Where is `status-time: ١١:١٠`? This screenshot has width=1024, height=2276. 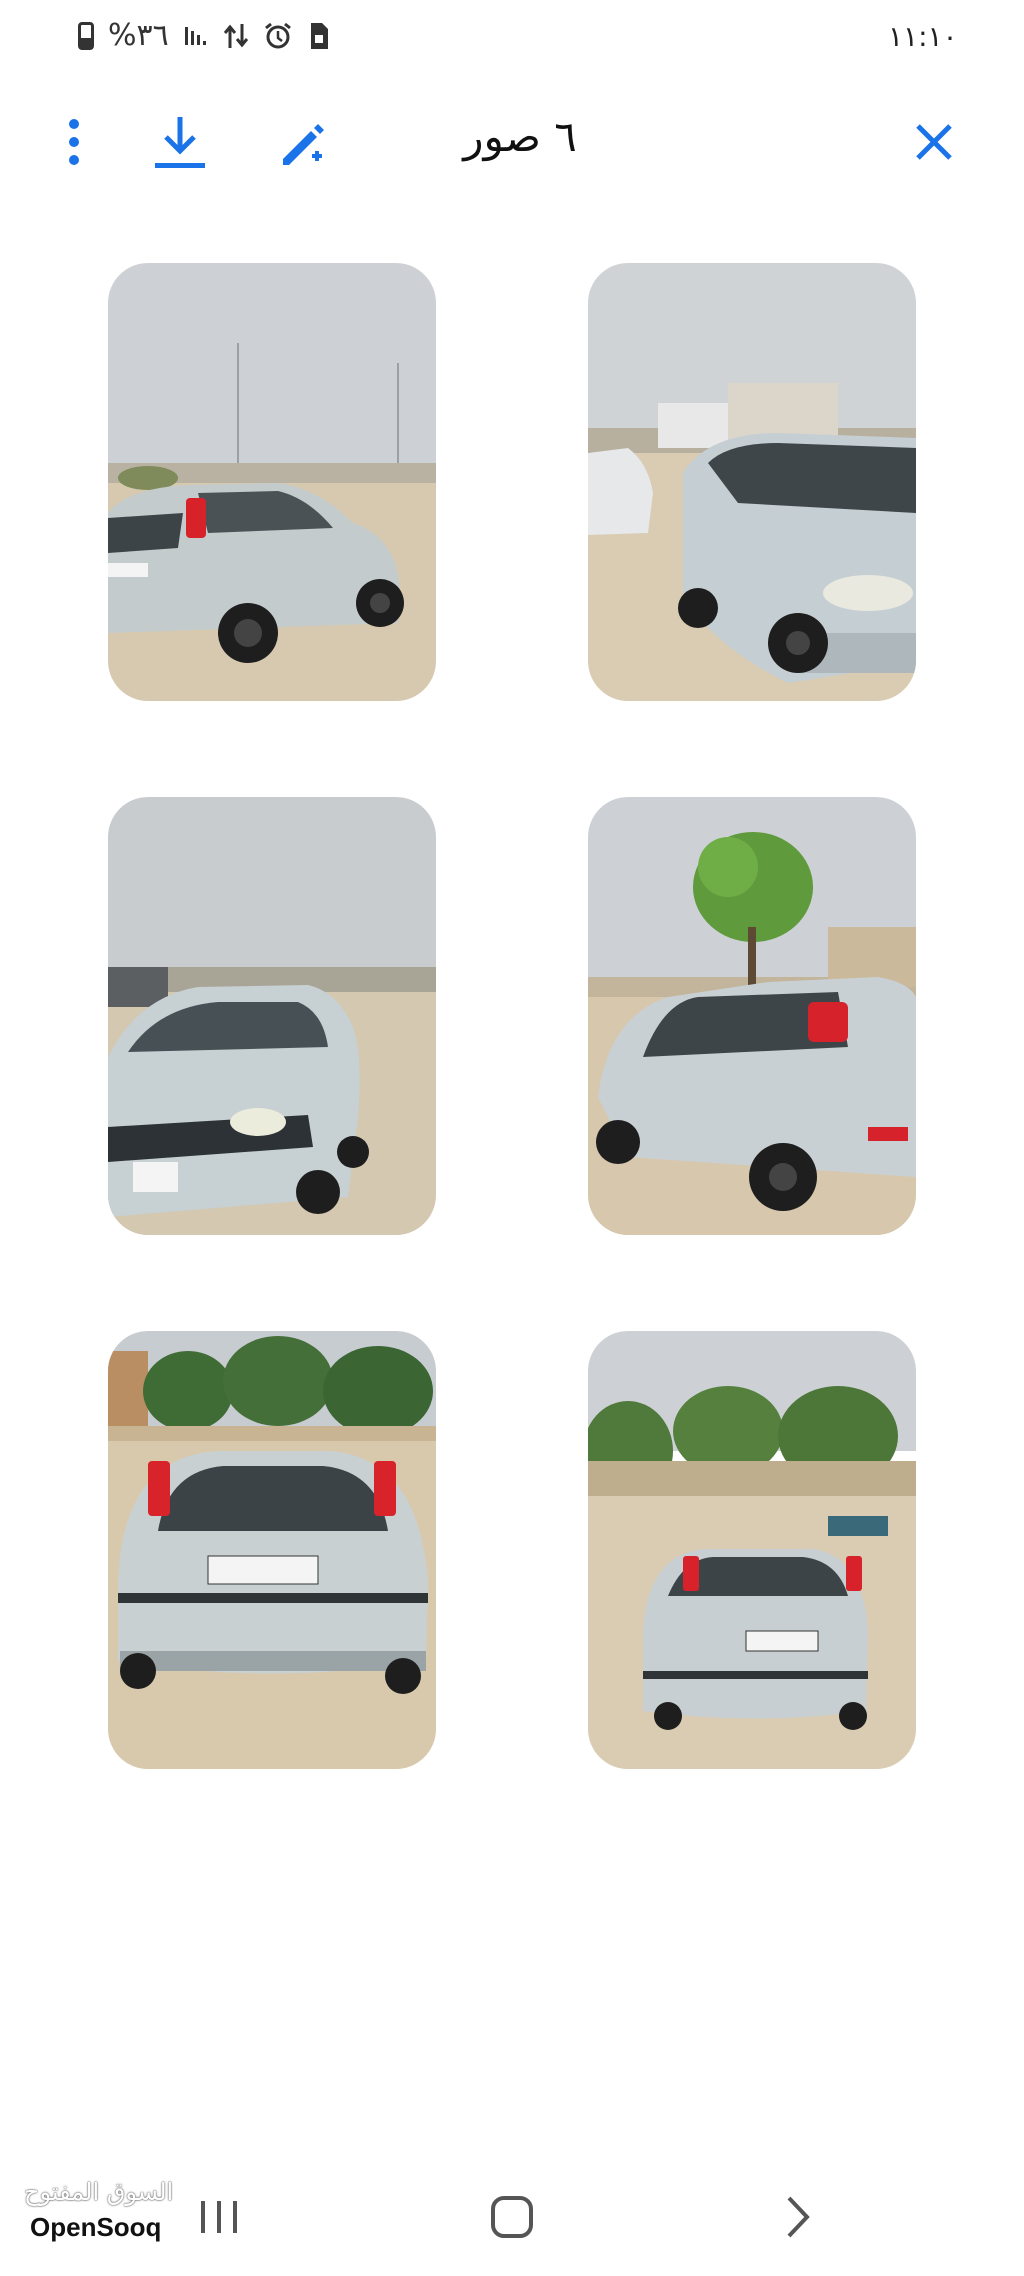
status-time: ١١:١٠ is located at coordinates (923, 36).